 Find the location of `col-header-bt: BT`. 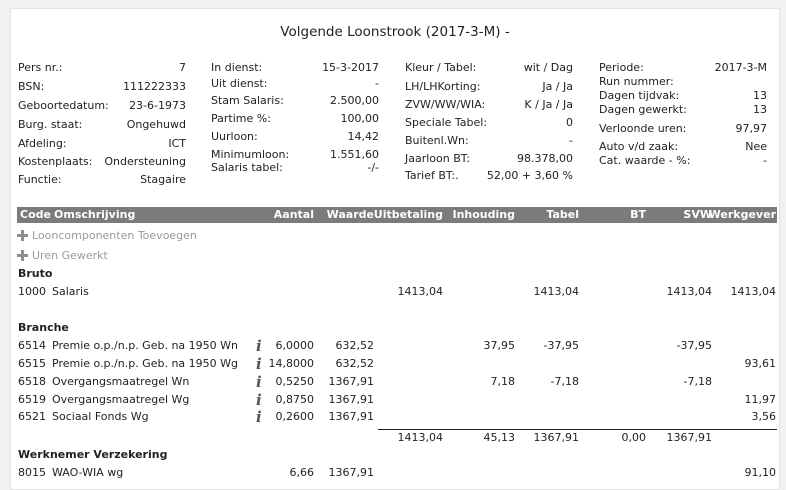

col-header-bt: BT is located at coordinates (638, 214).